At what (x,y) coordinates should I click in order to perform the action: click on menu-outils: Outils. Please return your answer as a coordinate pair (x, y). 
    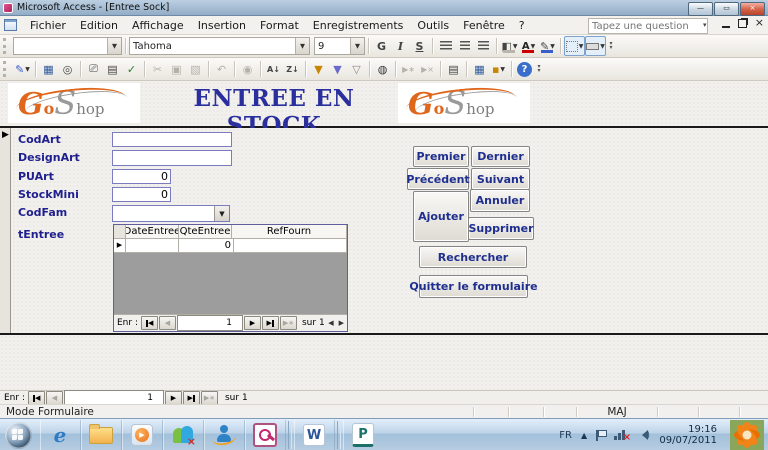
    Looking at the image, I should click on (433, 25).